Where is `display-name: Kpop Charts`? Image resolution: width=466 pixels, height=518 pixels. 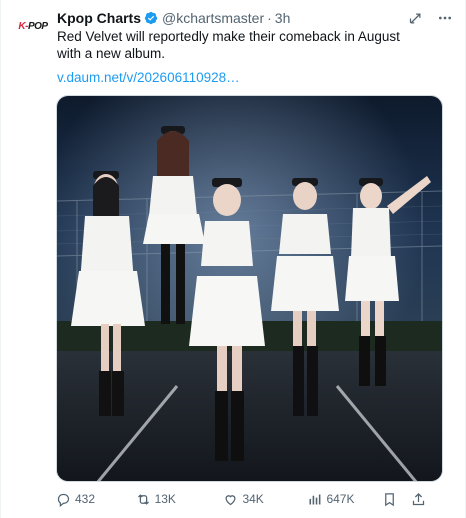
display-name: Kpop Charts is located at coordinates (99, 18).